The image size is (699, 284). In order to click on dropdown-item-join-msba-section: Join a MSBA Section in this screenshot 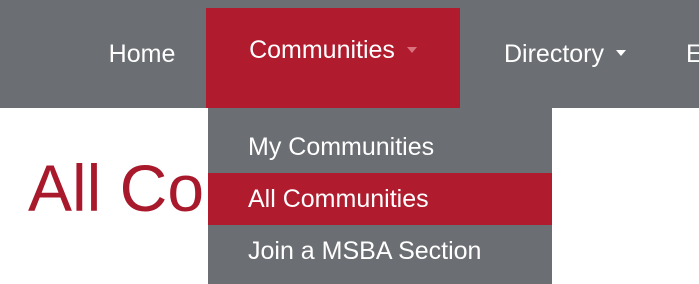, I will do `click(380, 251)`.